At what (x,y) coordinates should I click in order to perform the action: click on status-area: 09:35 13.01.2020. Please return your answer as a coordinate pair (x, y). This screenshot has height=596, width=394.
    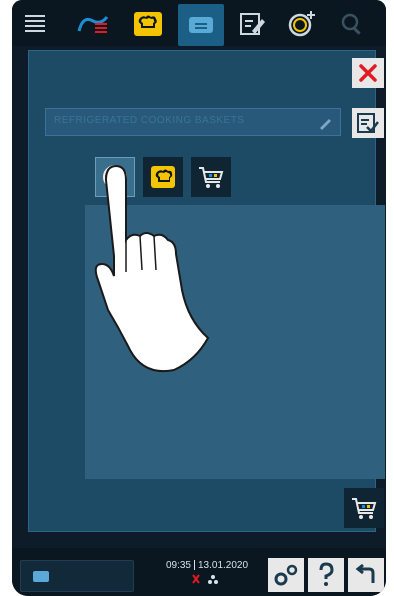
    Looking at the image, I should click on (207, 573).